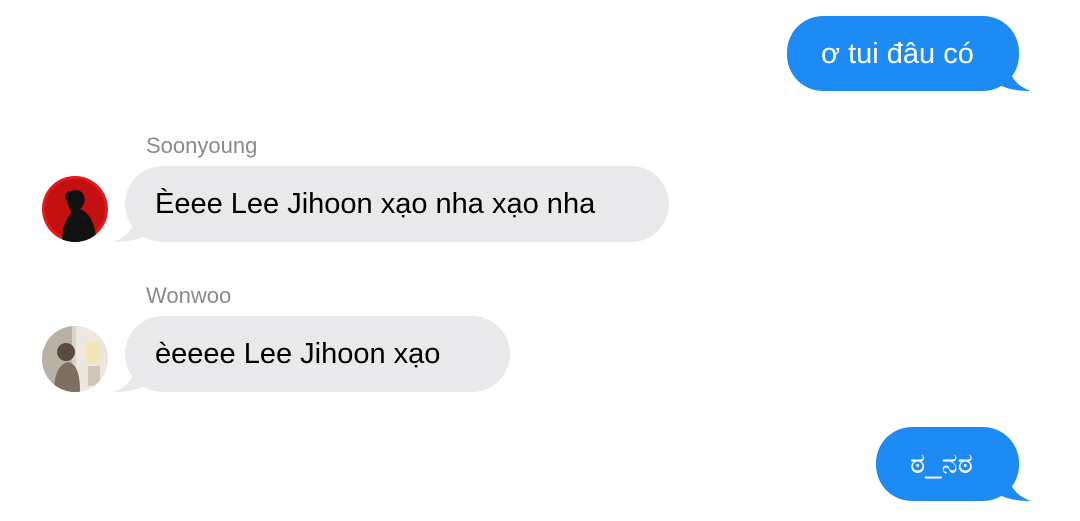  Describe the element at coordinates (75, 359) in the screenshot. I see `avatar-wonwoo` at that location.